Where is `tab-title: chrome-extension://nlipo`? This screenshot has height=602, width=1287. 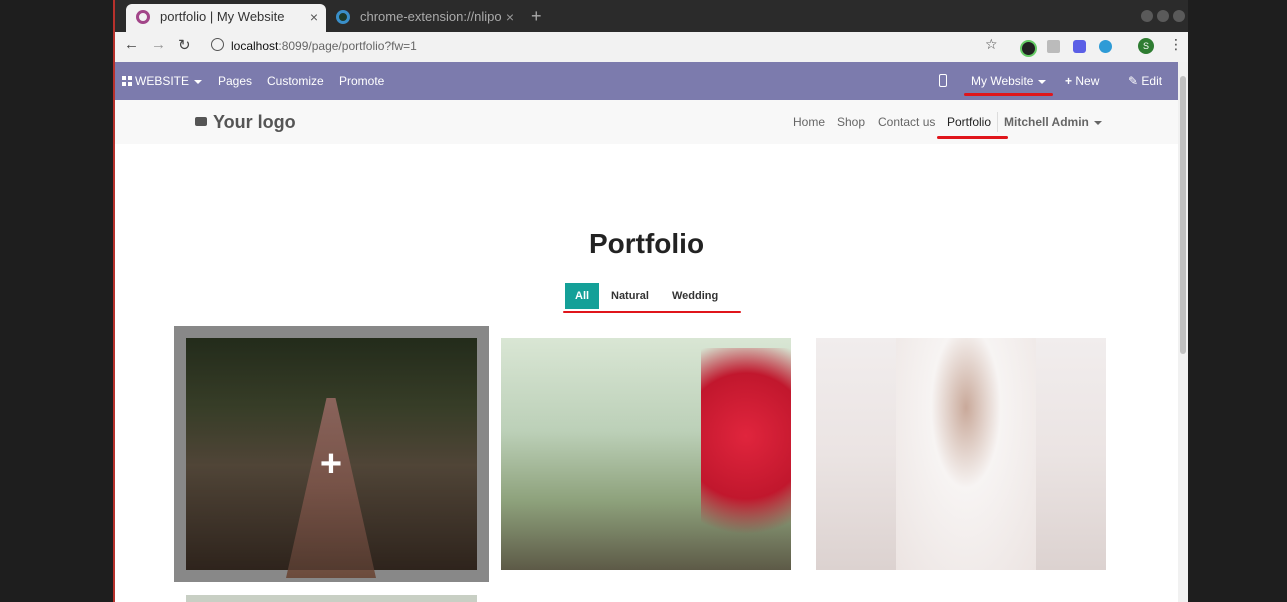
tab-title: chrome-extension://nlipo is located at coordinates (431, 16).